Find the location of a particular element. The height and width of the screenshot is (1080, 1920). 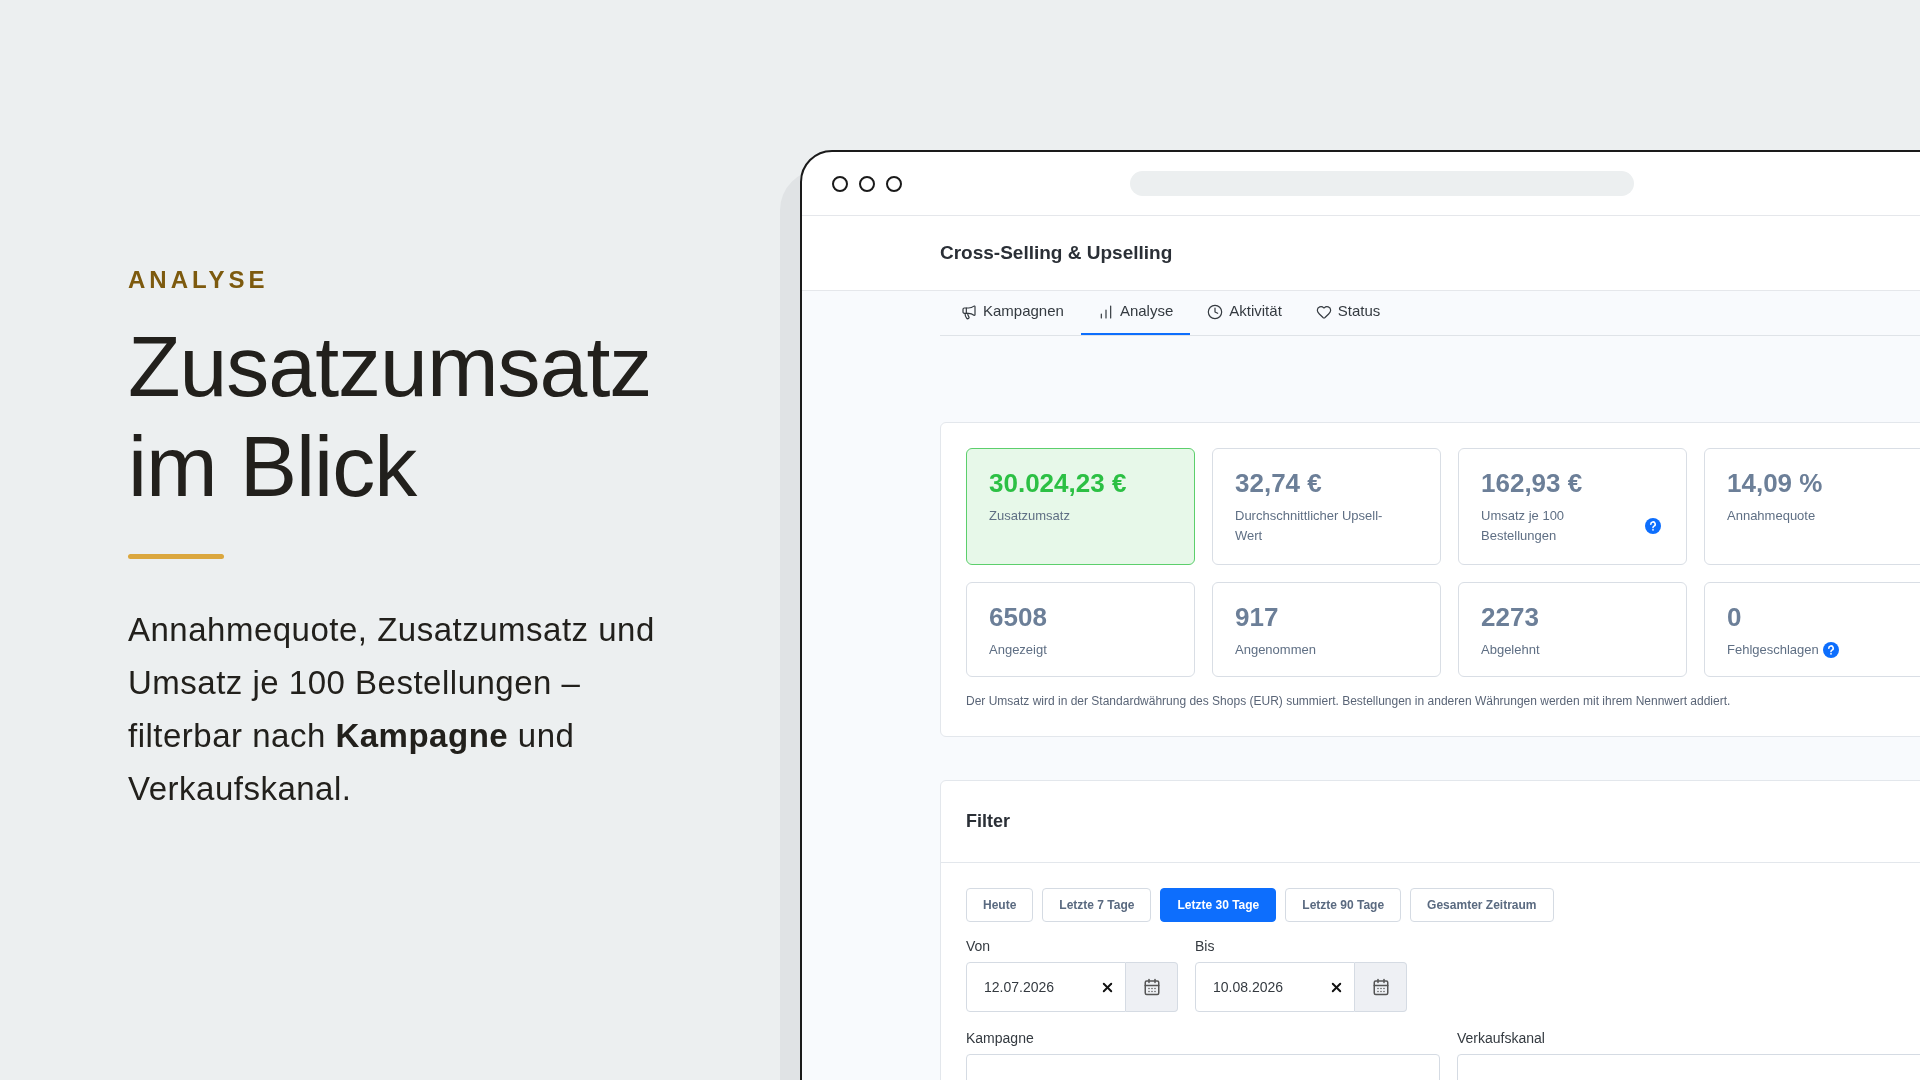

stat-value: 32,74 € is located at coordinates (1279, 483).